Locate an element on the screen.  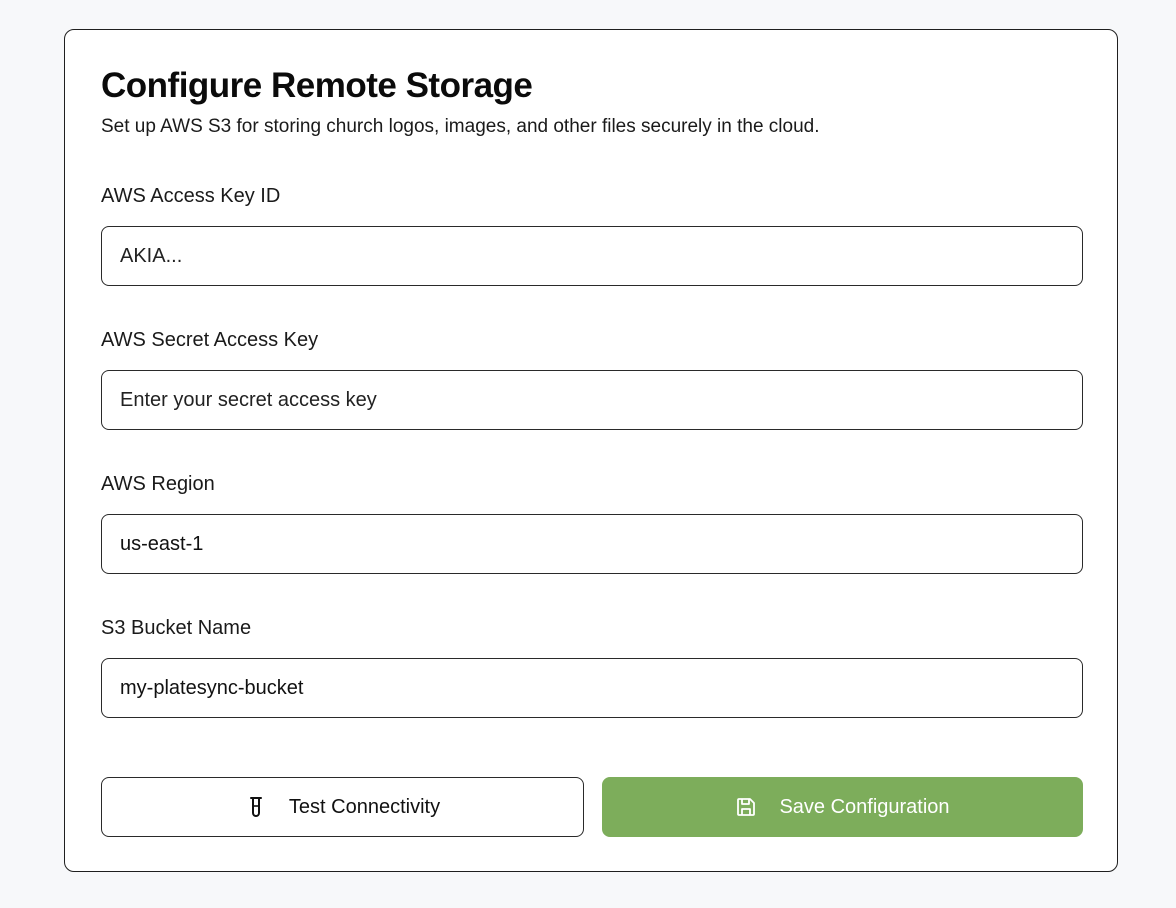
bucket-name-input is located at coordinates (592, 688).